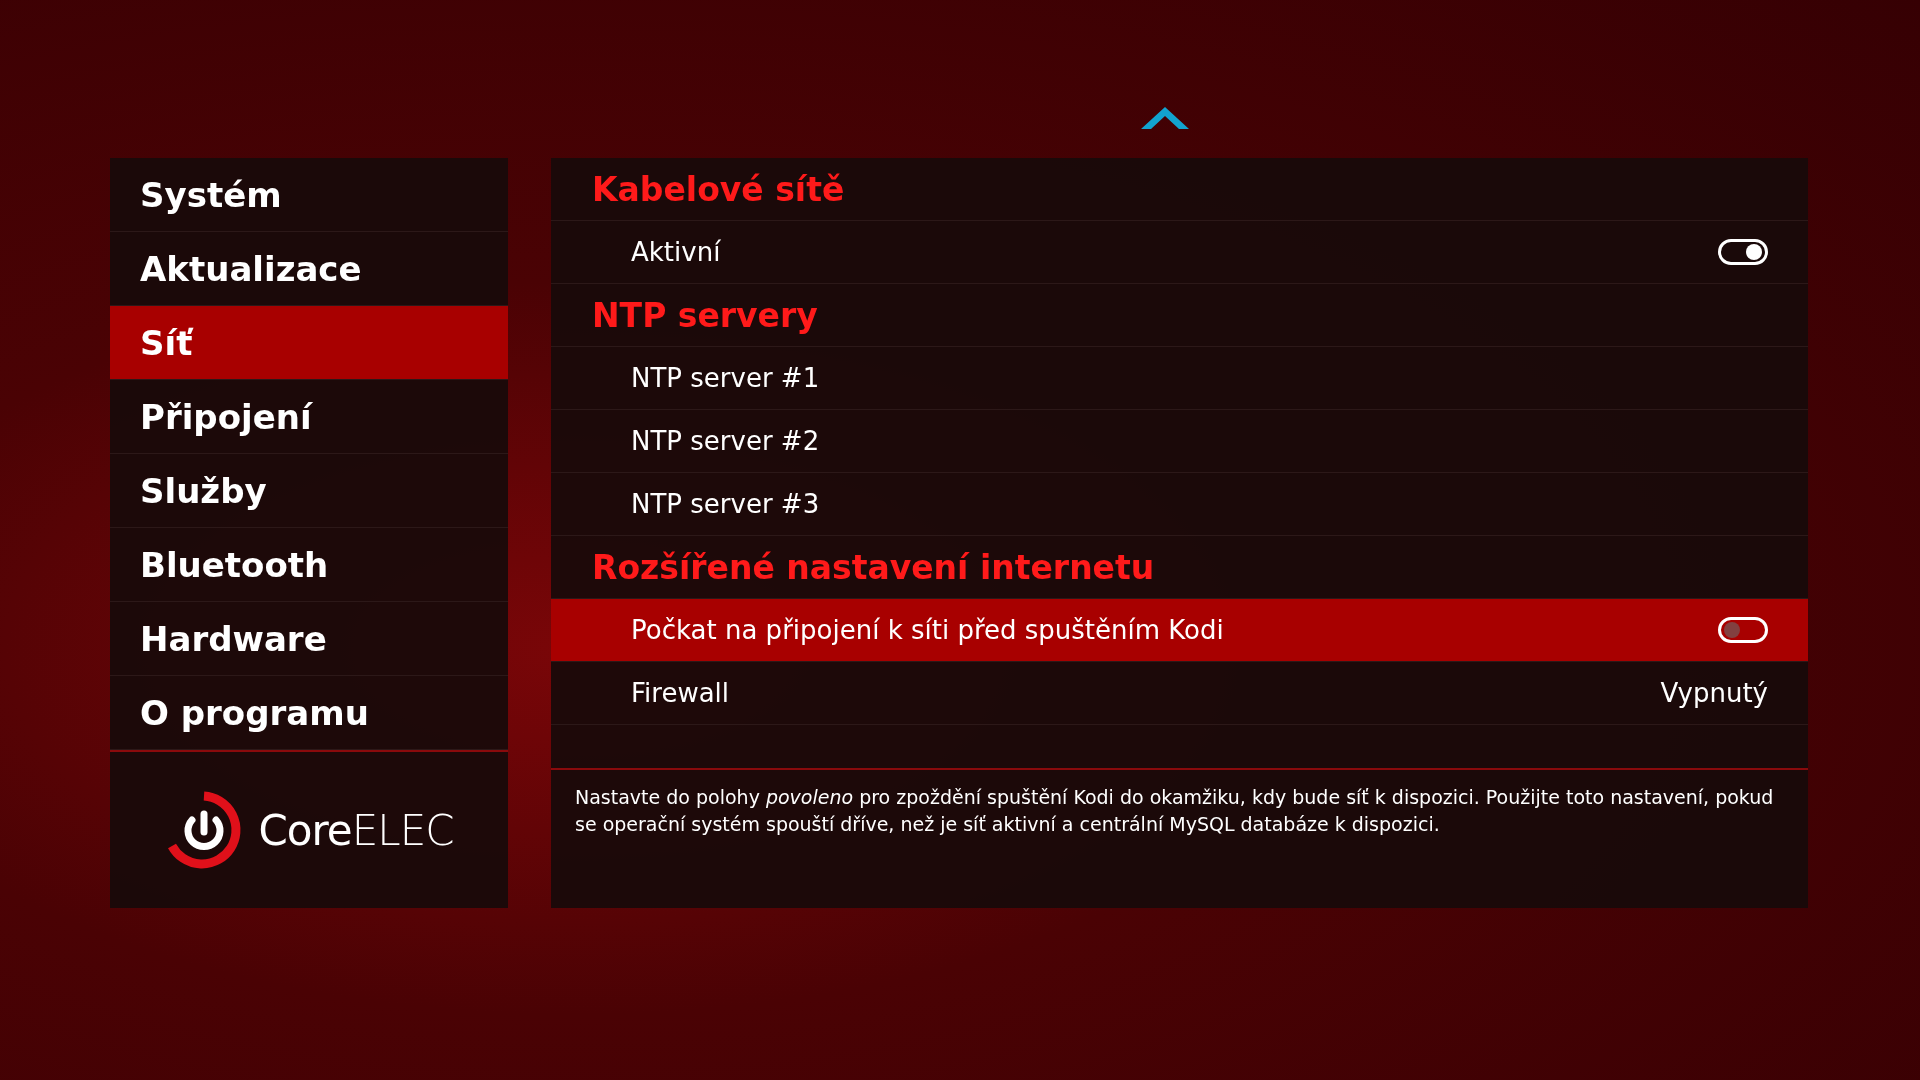 The width and height of the screenshot is (1920, 1080). What do you see at coordinates (309, 491) in the screenshot?
I see `sidebar-item: Služby` at bounding box center [309, 491].